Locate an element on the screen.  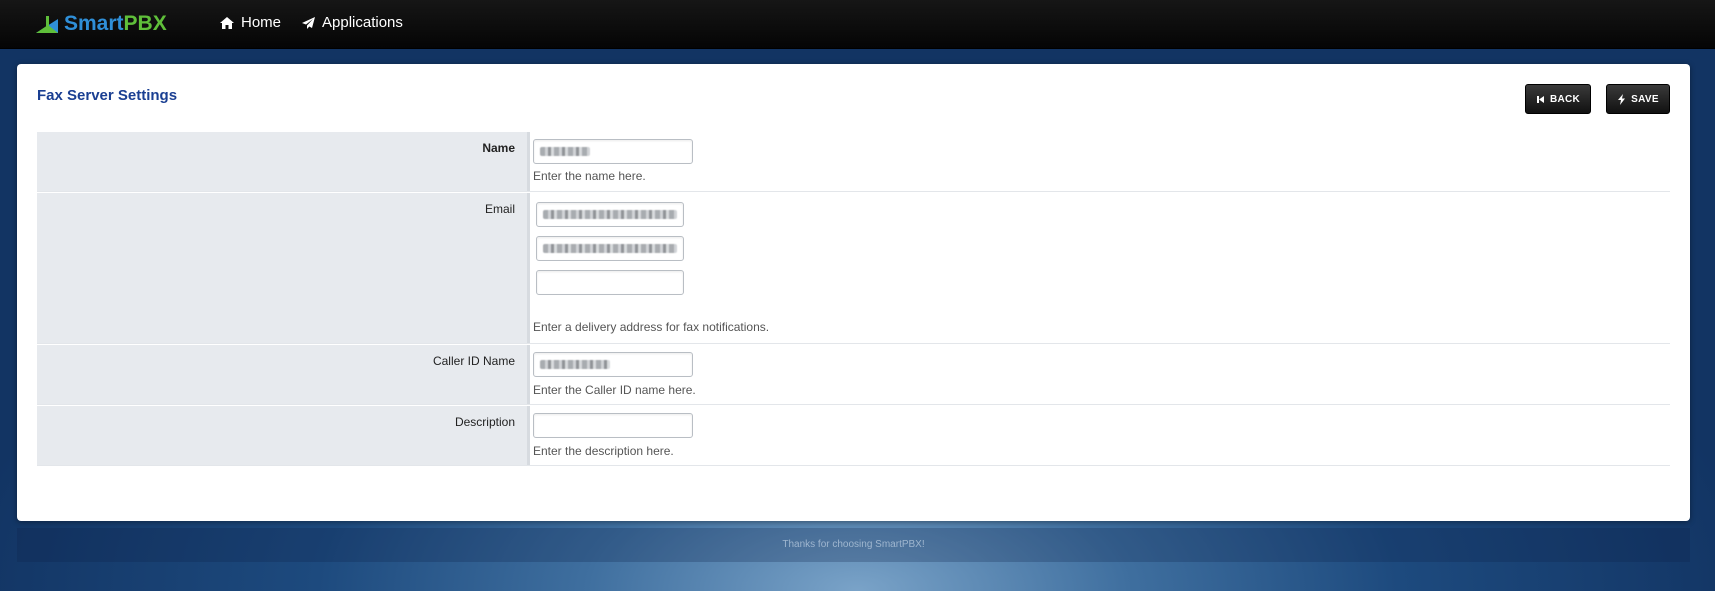
logo-smart-text: Smart is located at coordinates (94, 23).